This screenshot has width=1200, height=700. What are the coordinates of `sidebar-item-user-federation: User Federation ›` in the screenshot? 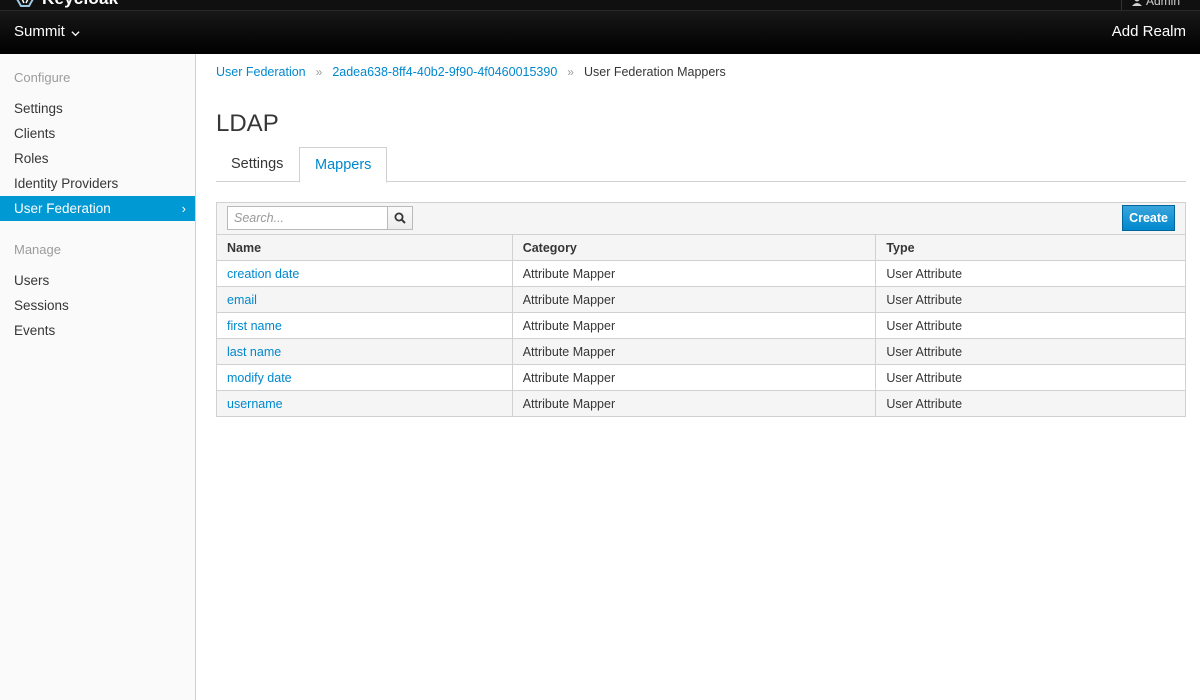 It's located at (97, 208).